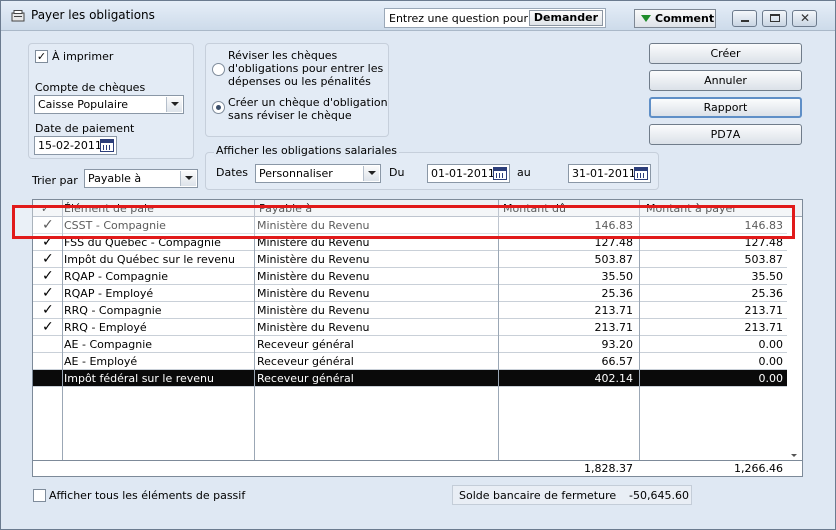 The height and width of the screenshot is (530, 836). Describe the element at coordinates (283, 55) in the screenshot. I see `review-checks-line1: Réviser les chèques` at that location.